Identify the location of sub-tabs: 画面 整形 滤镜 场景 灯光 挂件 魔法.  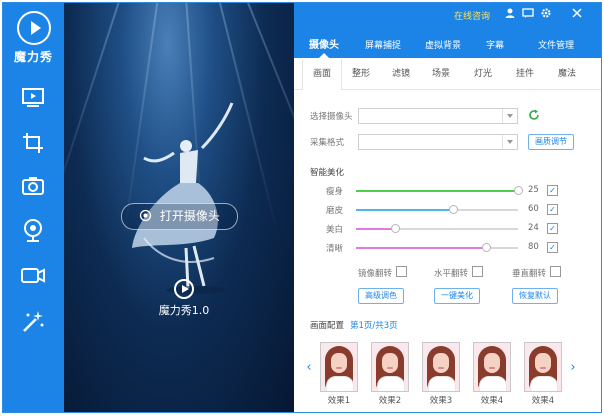
(447, 74).